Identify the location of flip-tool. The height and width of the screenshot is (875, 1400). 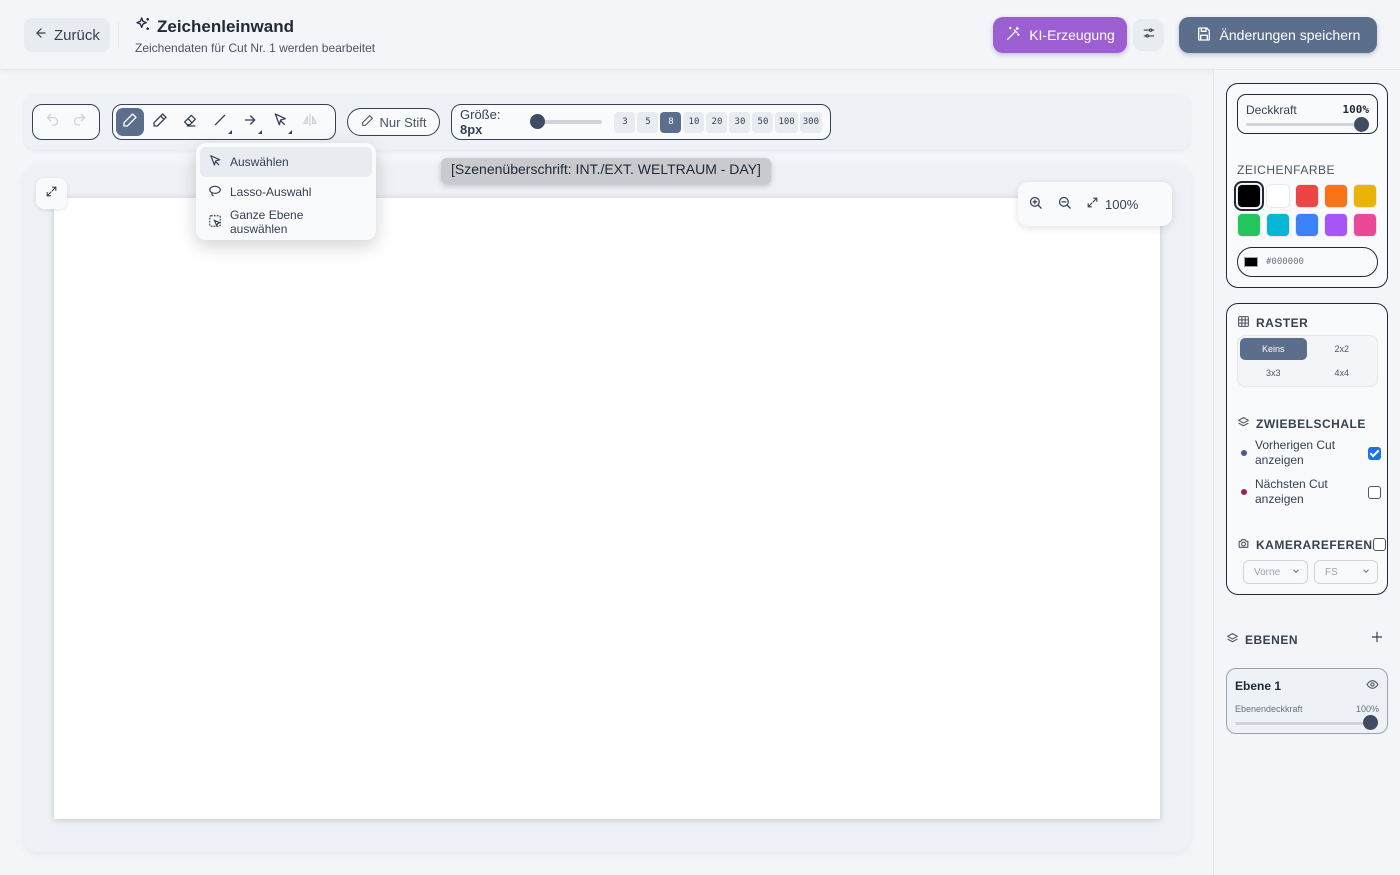
(310, 122).